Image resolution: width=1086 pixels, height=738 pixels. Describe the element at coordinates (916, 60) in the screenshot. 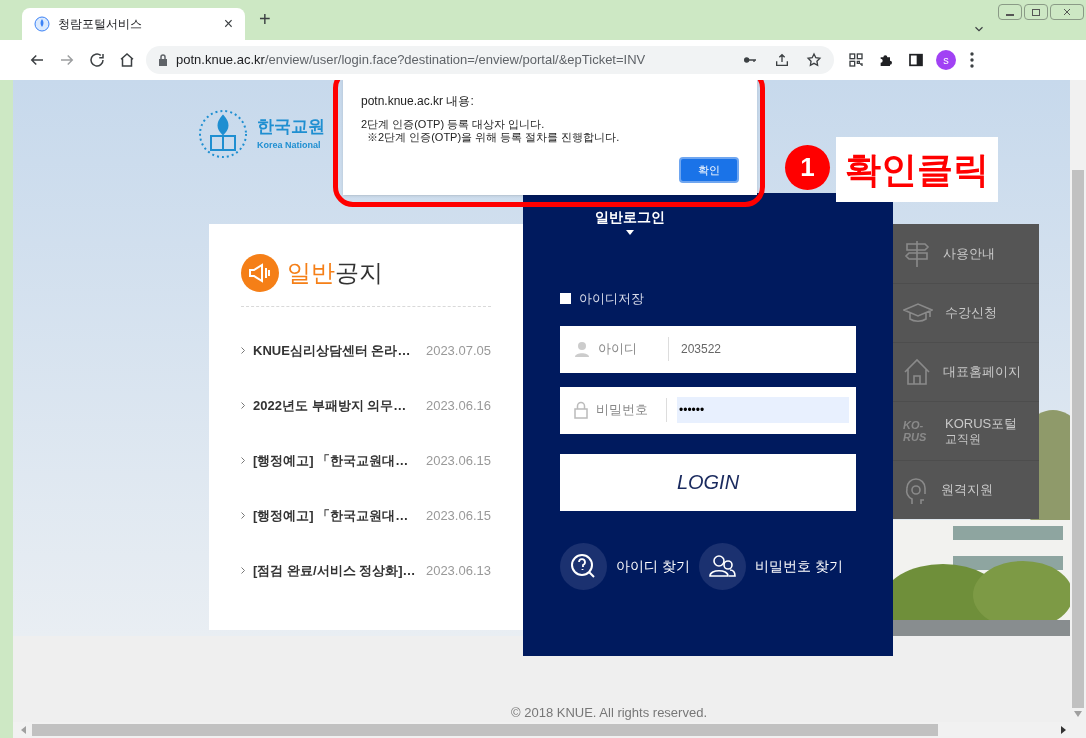

I see `side-panel-icon` at that location.